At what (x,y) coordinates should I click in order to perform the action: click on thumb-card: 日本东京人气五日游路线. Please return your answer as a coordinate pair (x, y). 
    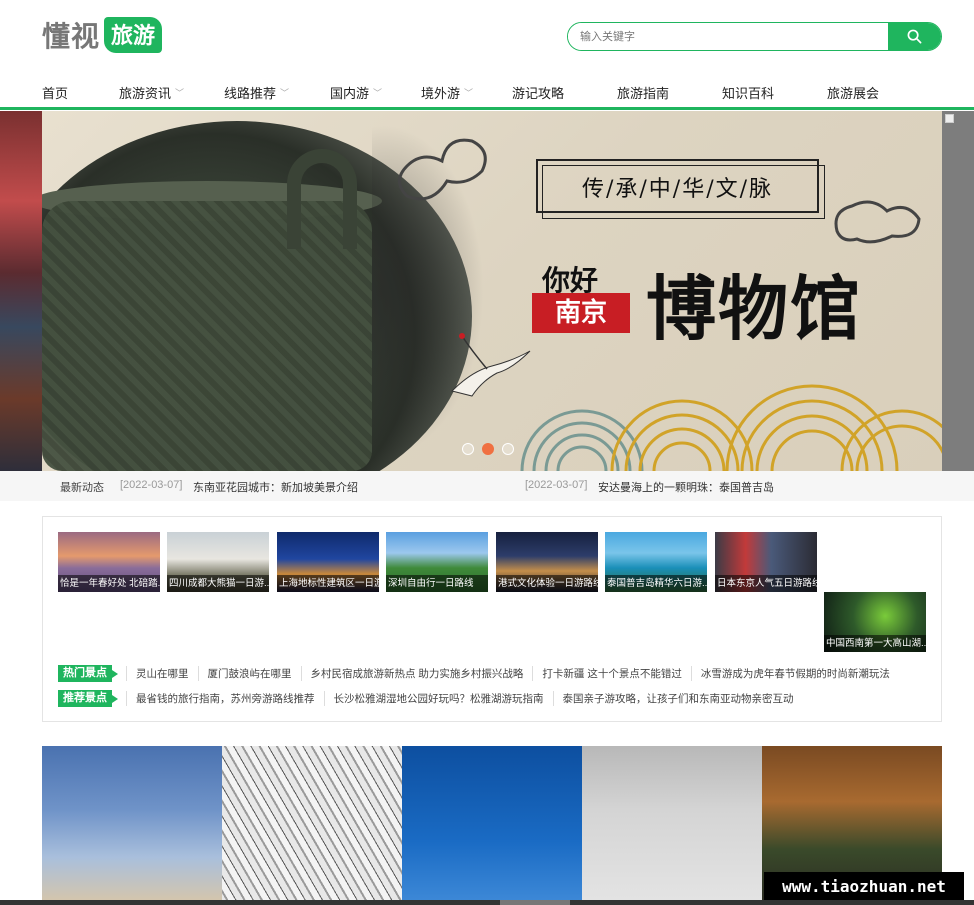
    Looking at the image, I should click on (766, 562).